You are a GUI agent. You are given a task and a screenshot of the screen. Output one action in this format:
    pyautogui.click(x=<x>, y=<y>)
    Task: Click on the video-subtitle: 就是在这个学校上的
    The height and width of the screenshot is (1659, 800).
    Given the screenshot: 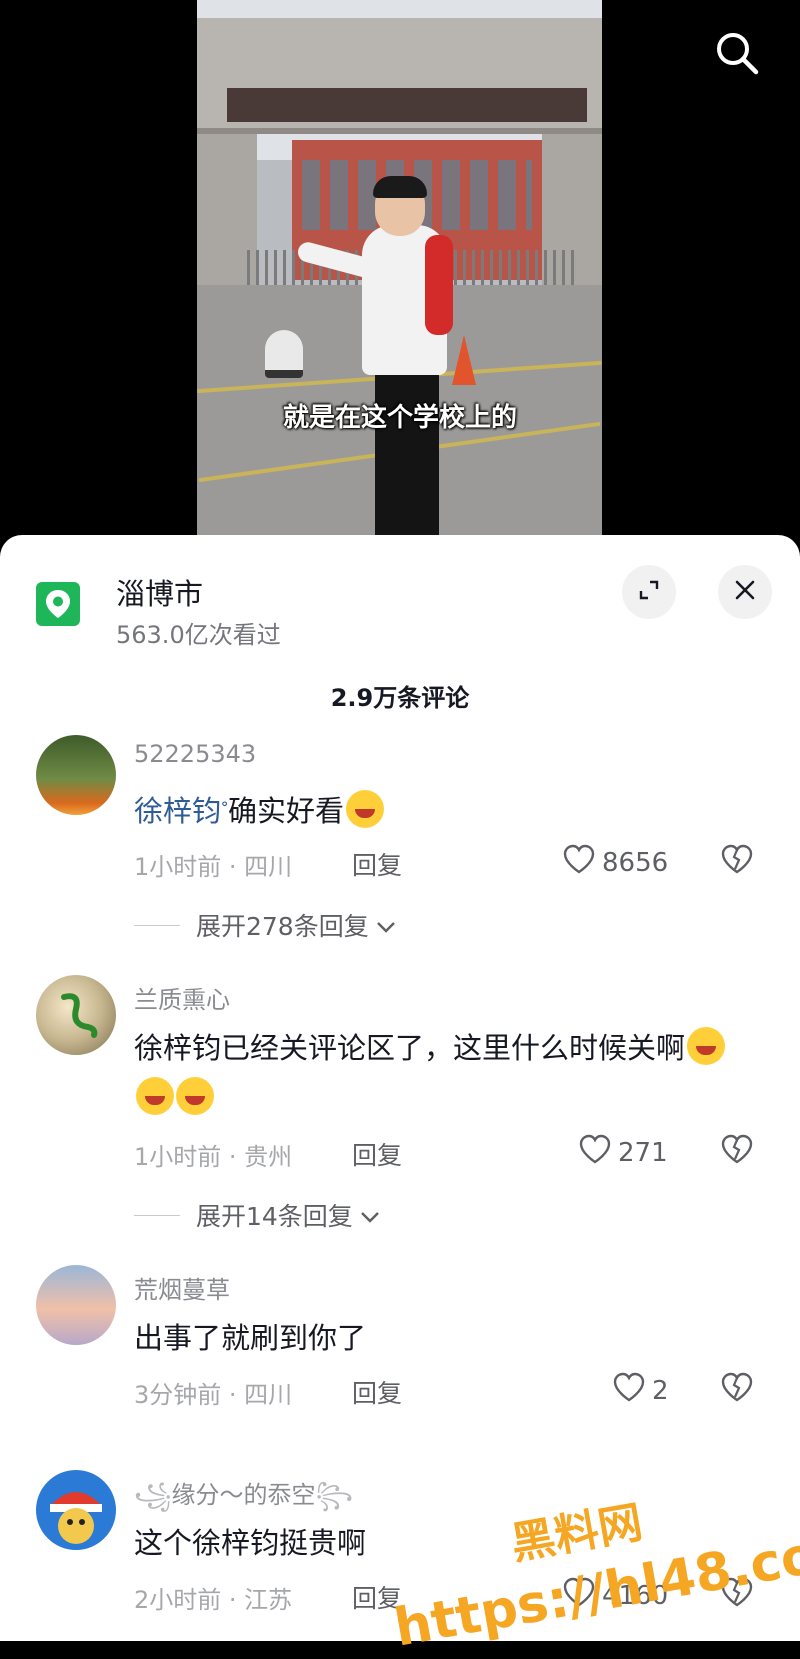 What is the action you would take?
    pyautogui.click(x=399, y=418)
    